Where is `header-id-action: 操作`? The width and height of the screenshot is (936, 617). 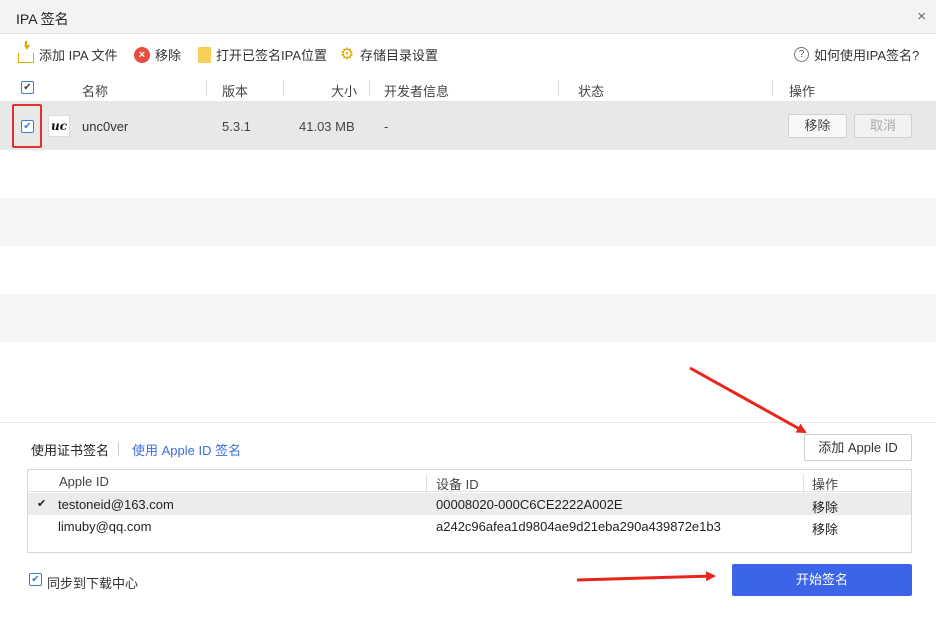 header-id-action: 操作 is located at coordinates (825, 484).